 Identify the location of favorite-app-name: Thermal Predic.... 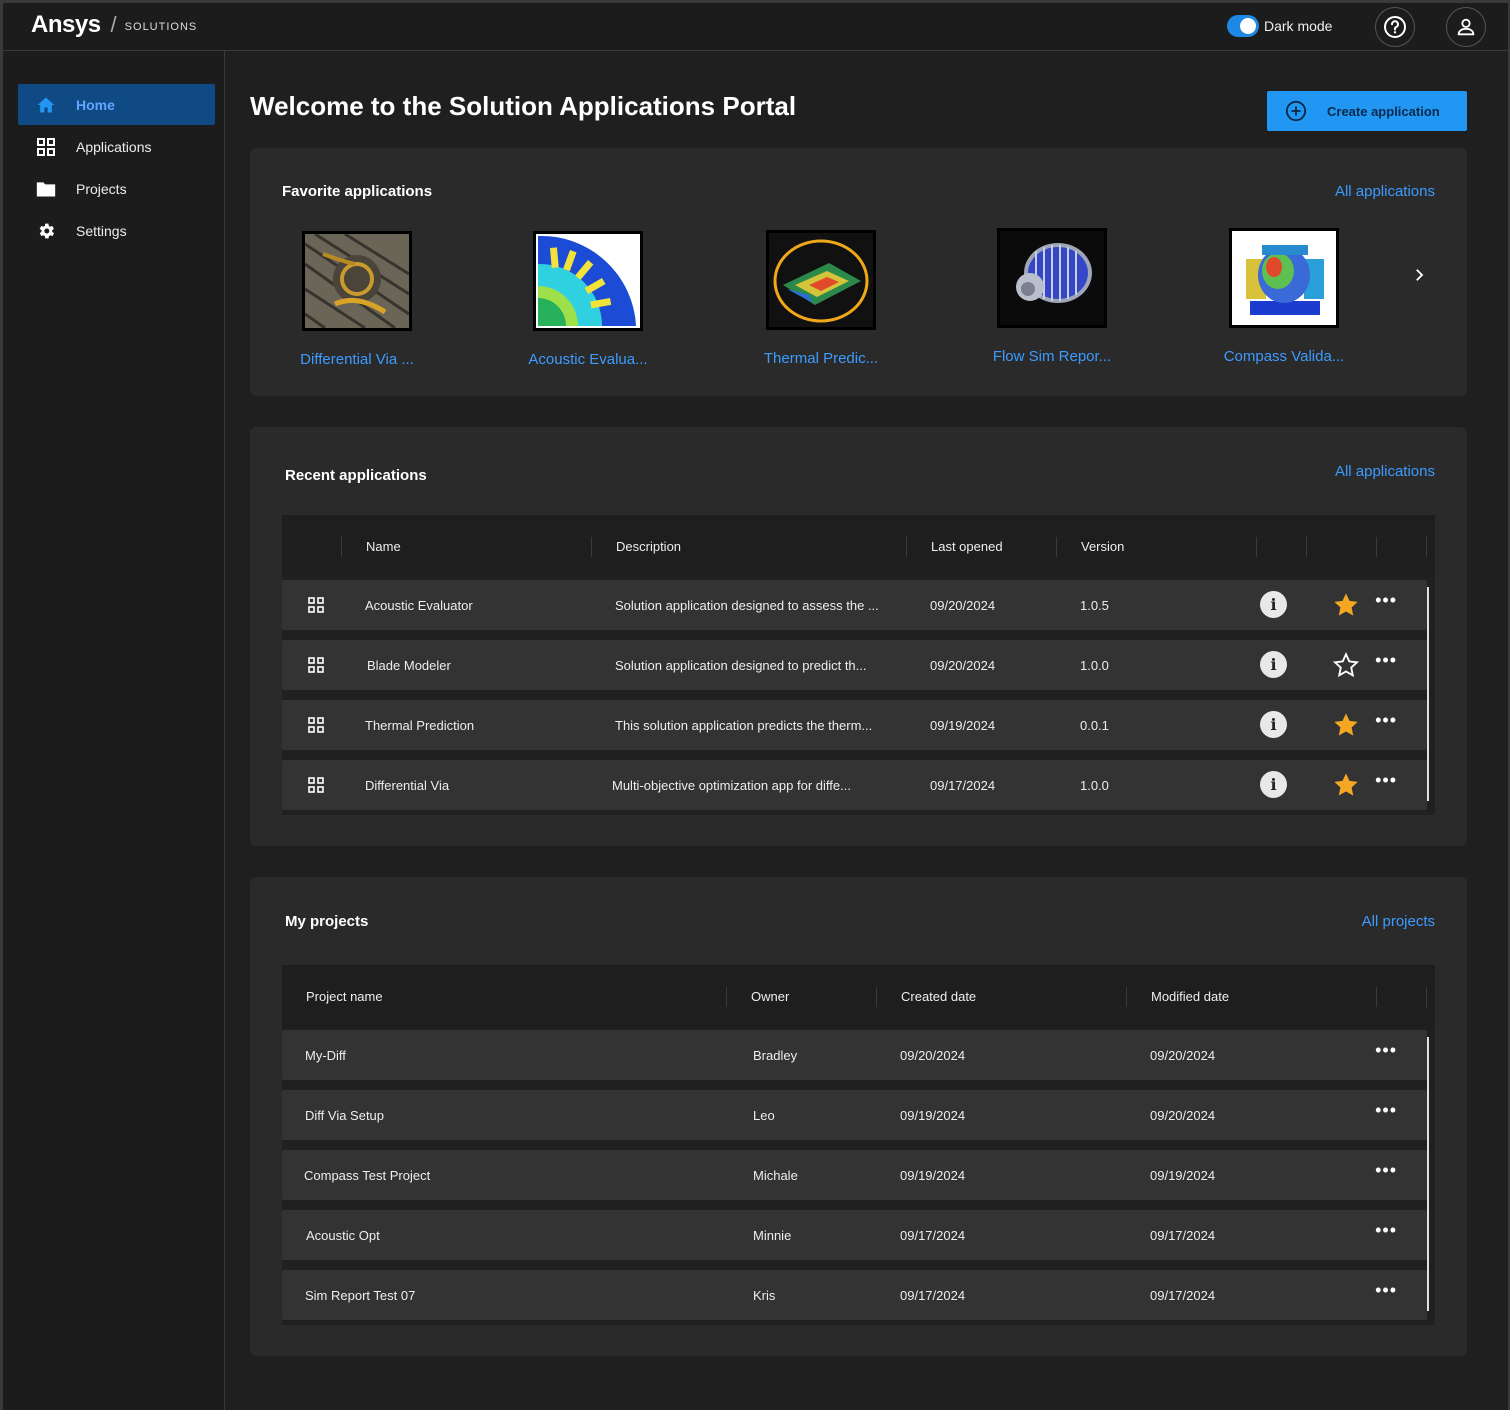
(821, 358).